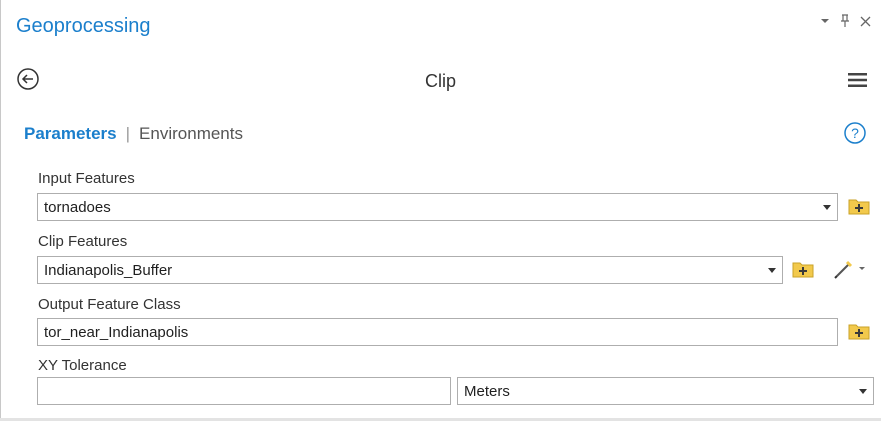 Image resolution: width=881 pixels, height=421 pixels. Describe the element at coordinates (77, 207) in the screenshot. I see `input-features-value: tornadoes` at that location.